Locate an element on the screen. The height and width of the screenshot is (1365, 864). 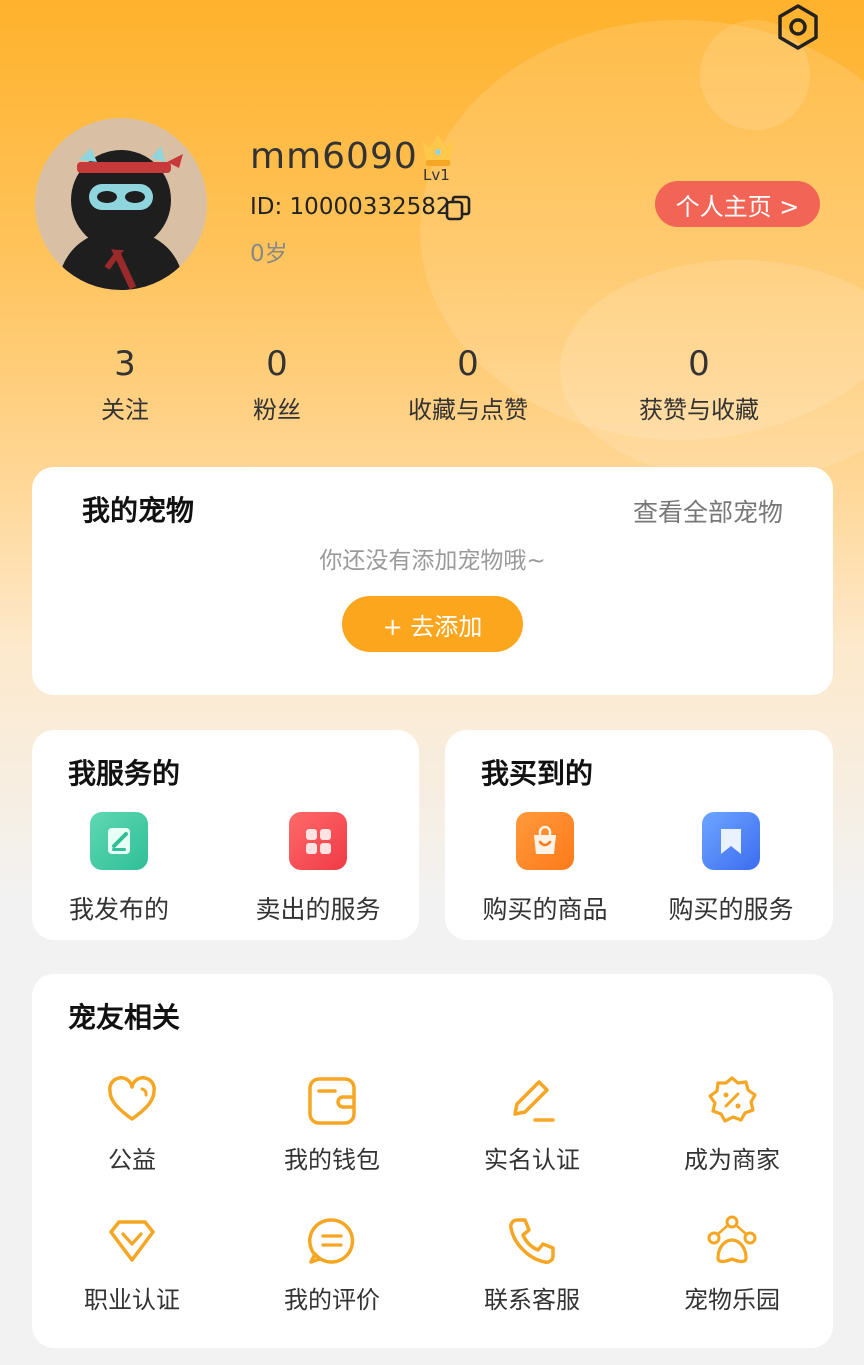
sold-services-item: 卖出的服务 is located at coordinates (318, 869).